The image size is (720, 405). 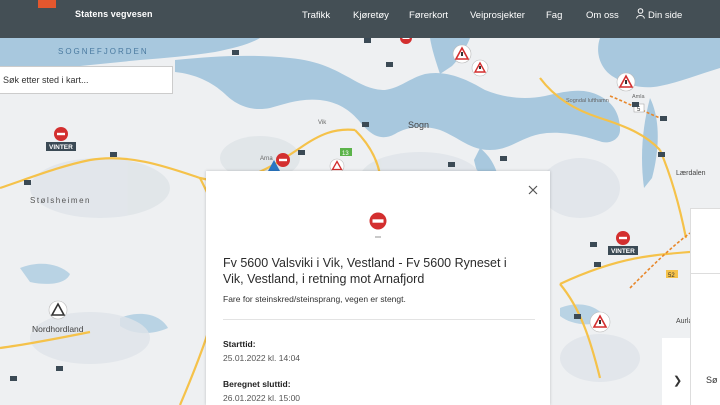 I want to click on side-panel-search-text: Sø, so click(x=712, y=380).